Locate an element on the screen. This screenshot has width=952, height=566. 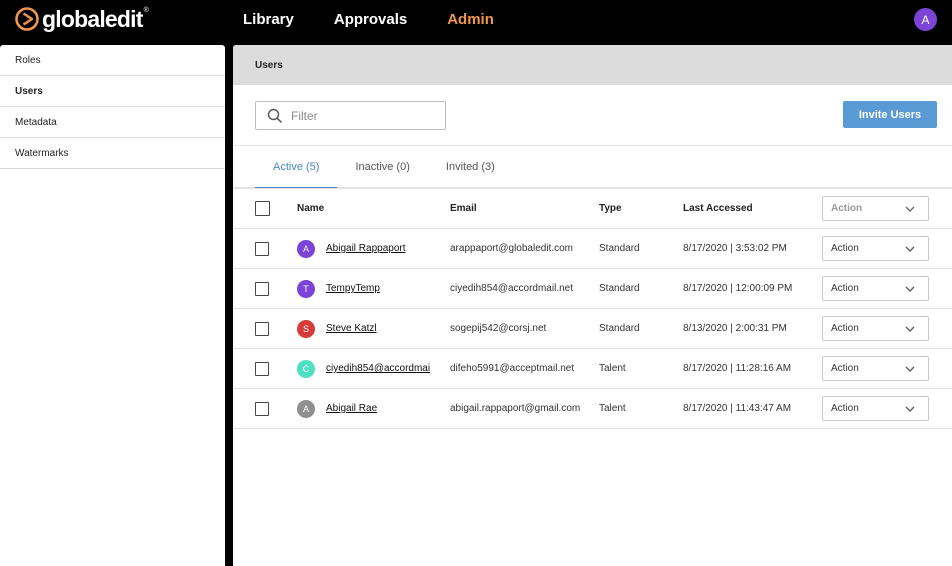
last-accessed: 8/17/2020 | 12:00:09 PM is located at coordinates (738, 288).